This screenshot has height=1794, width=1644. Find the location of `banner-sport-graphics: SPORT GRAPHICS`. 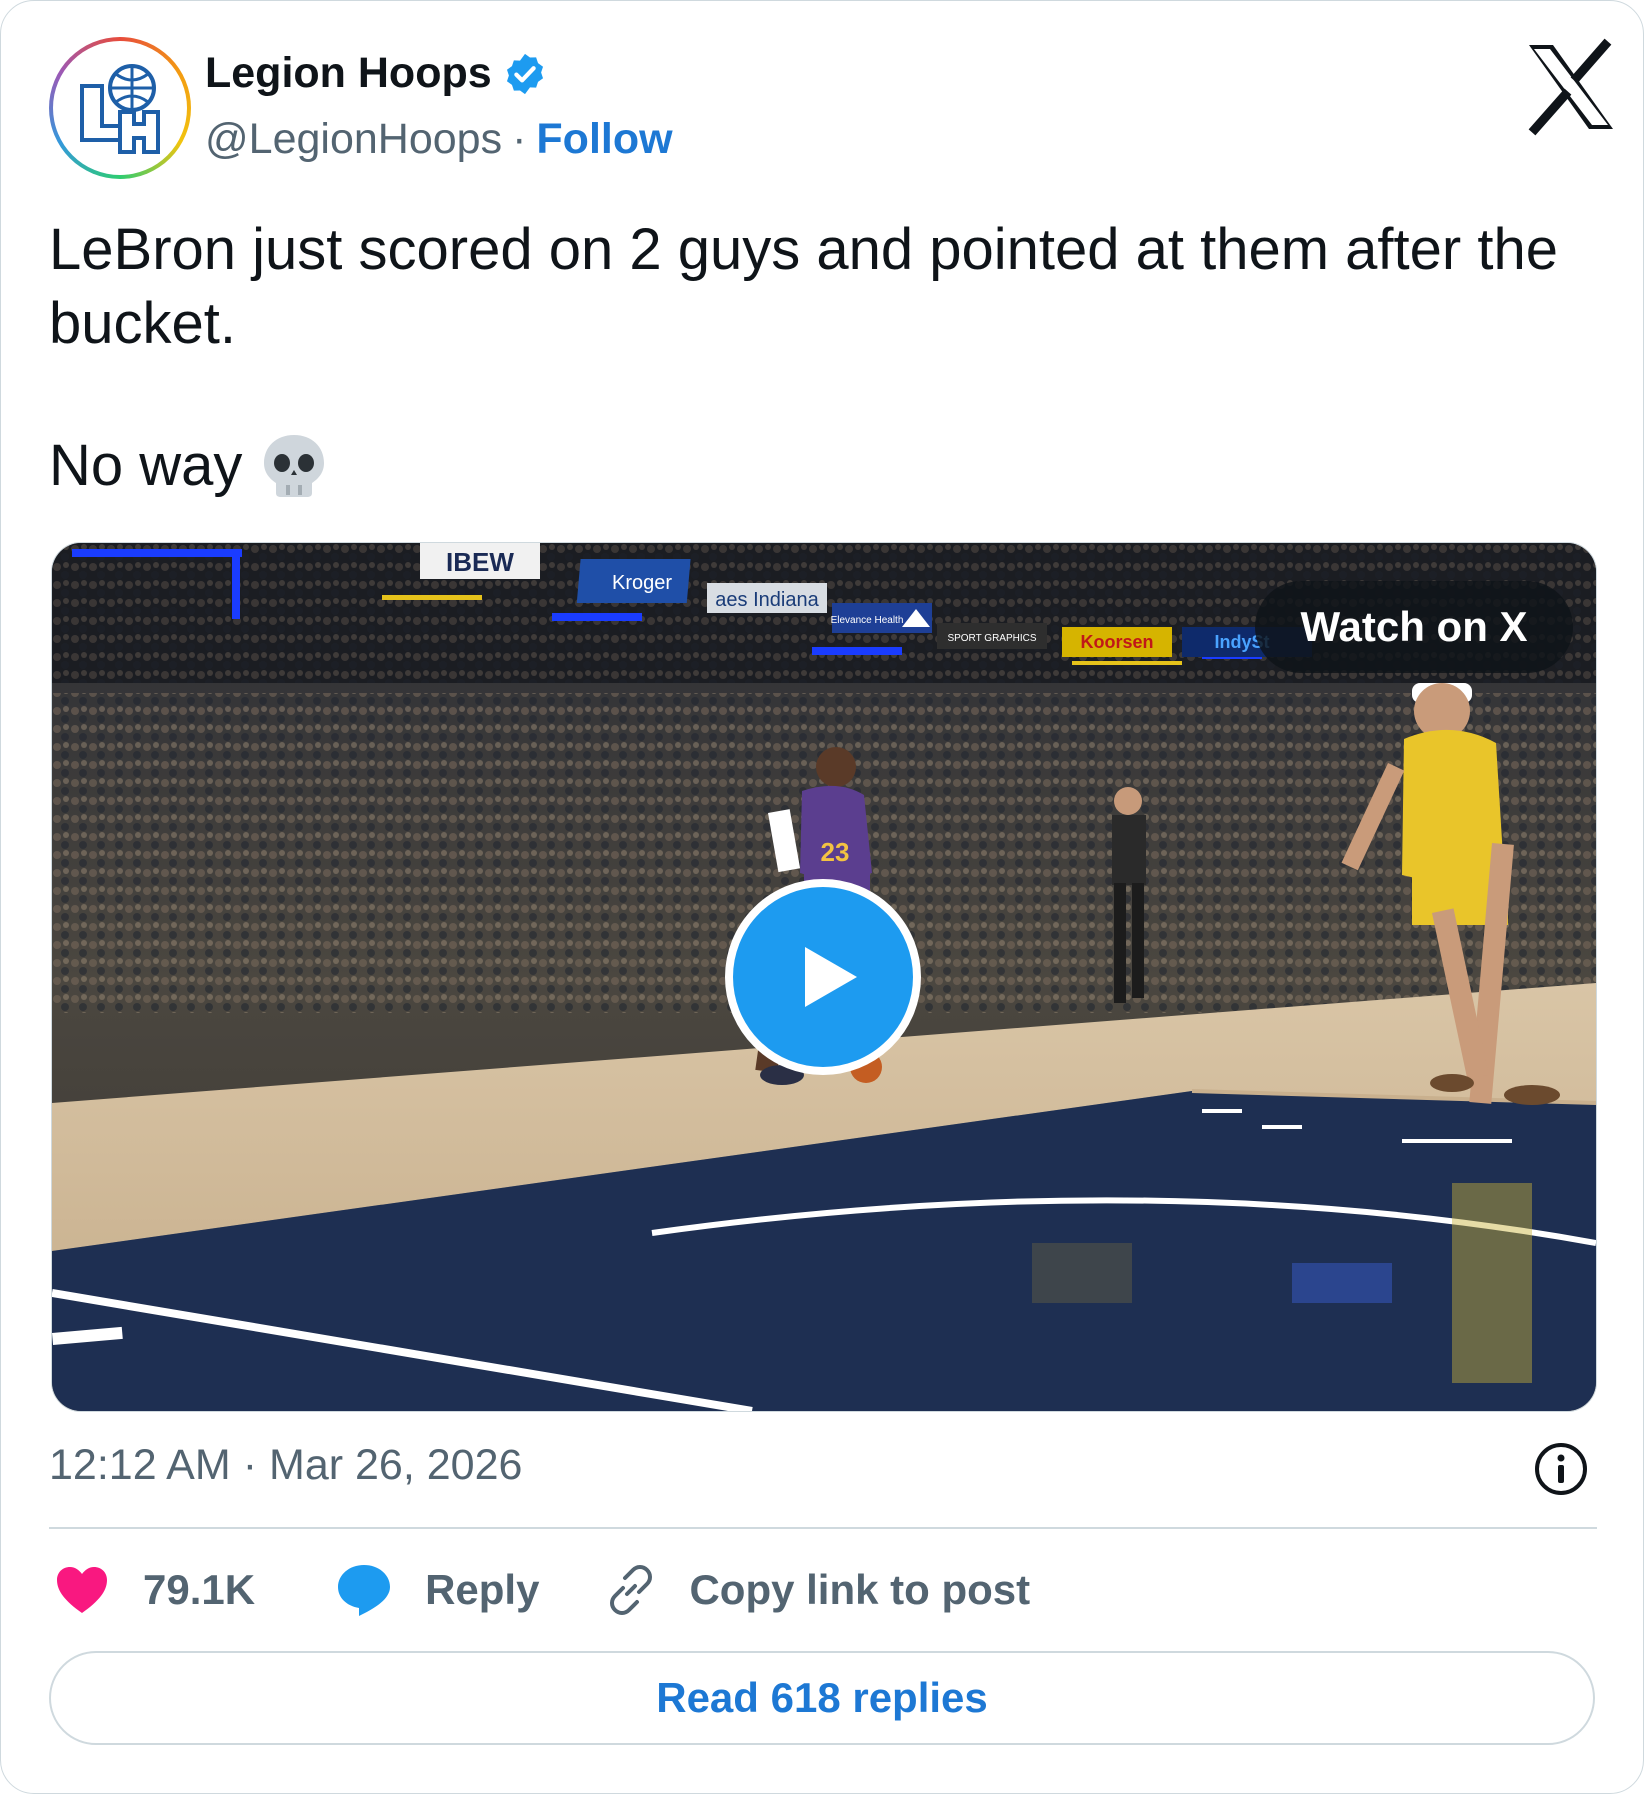

banner-sport-graphics: SPORT GRAPHICS is located at coordinates (991, 638).